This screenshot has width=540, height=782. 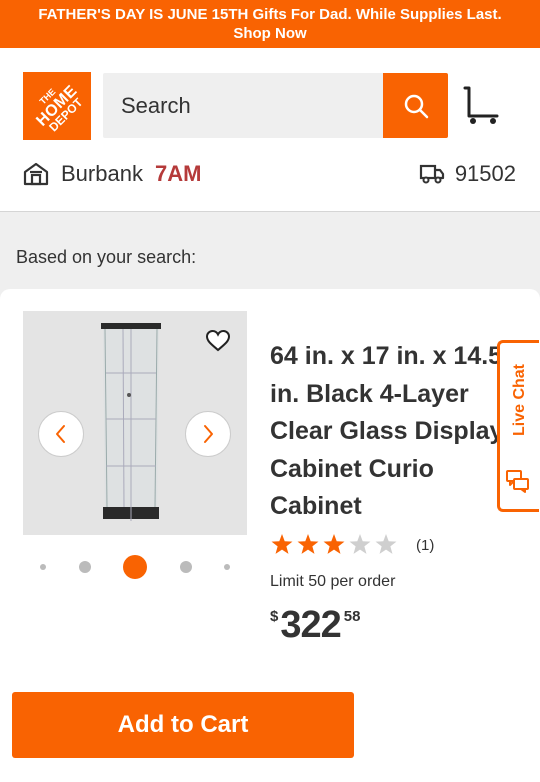 I want to click on price-currency: $, so click(x=274, y=616).